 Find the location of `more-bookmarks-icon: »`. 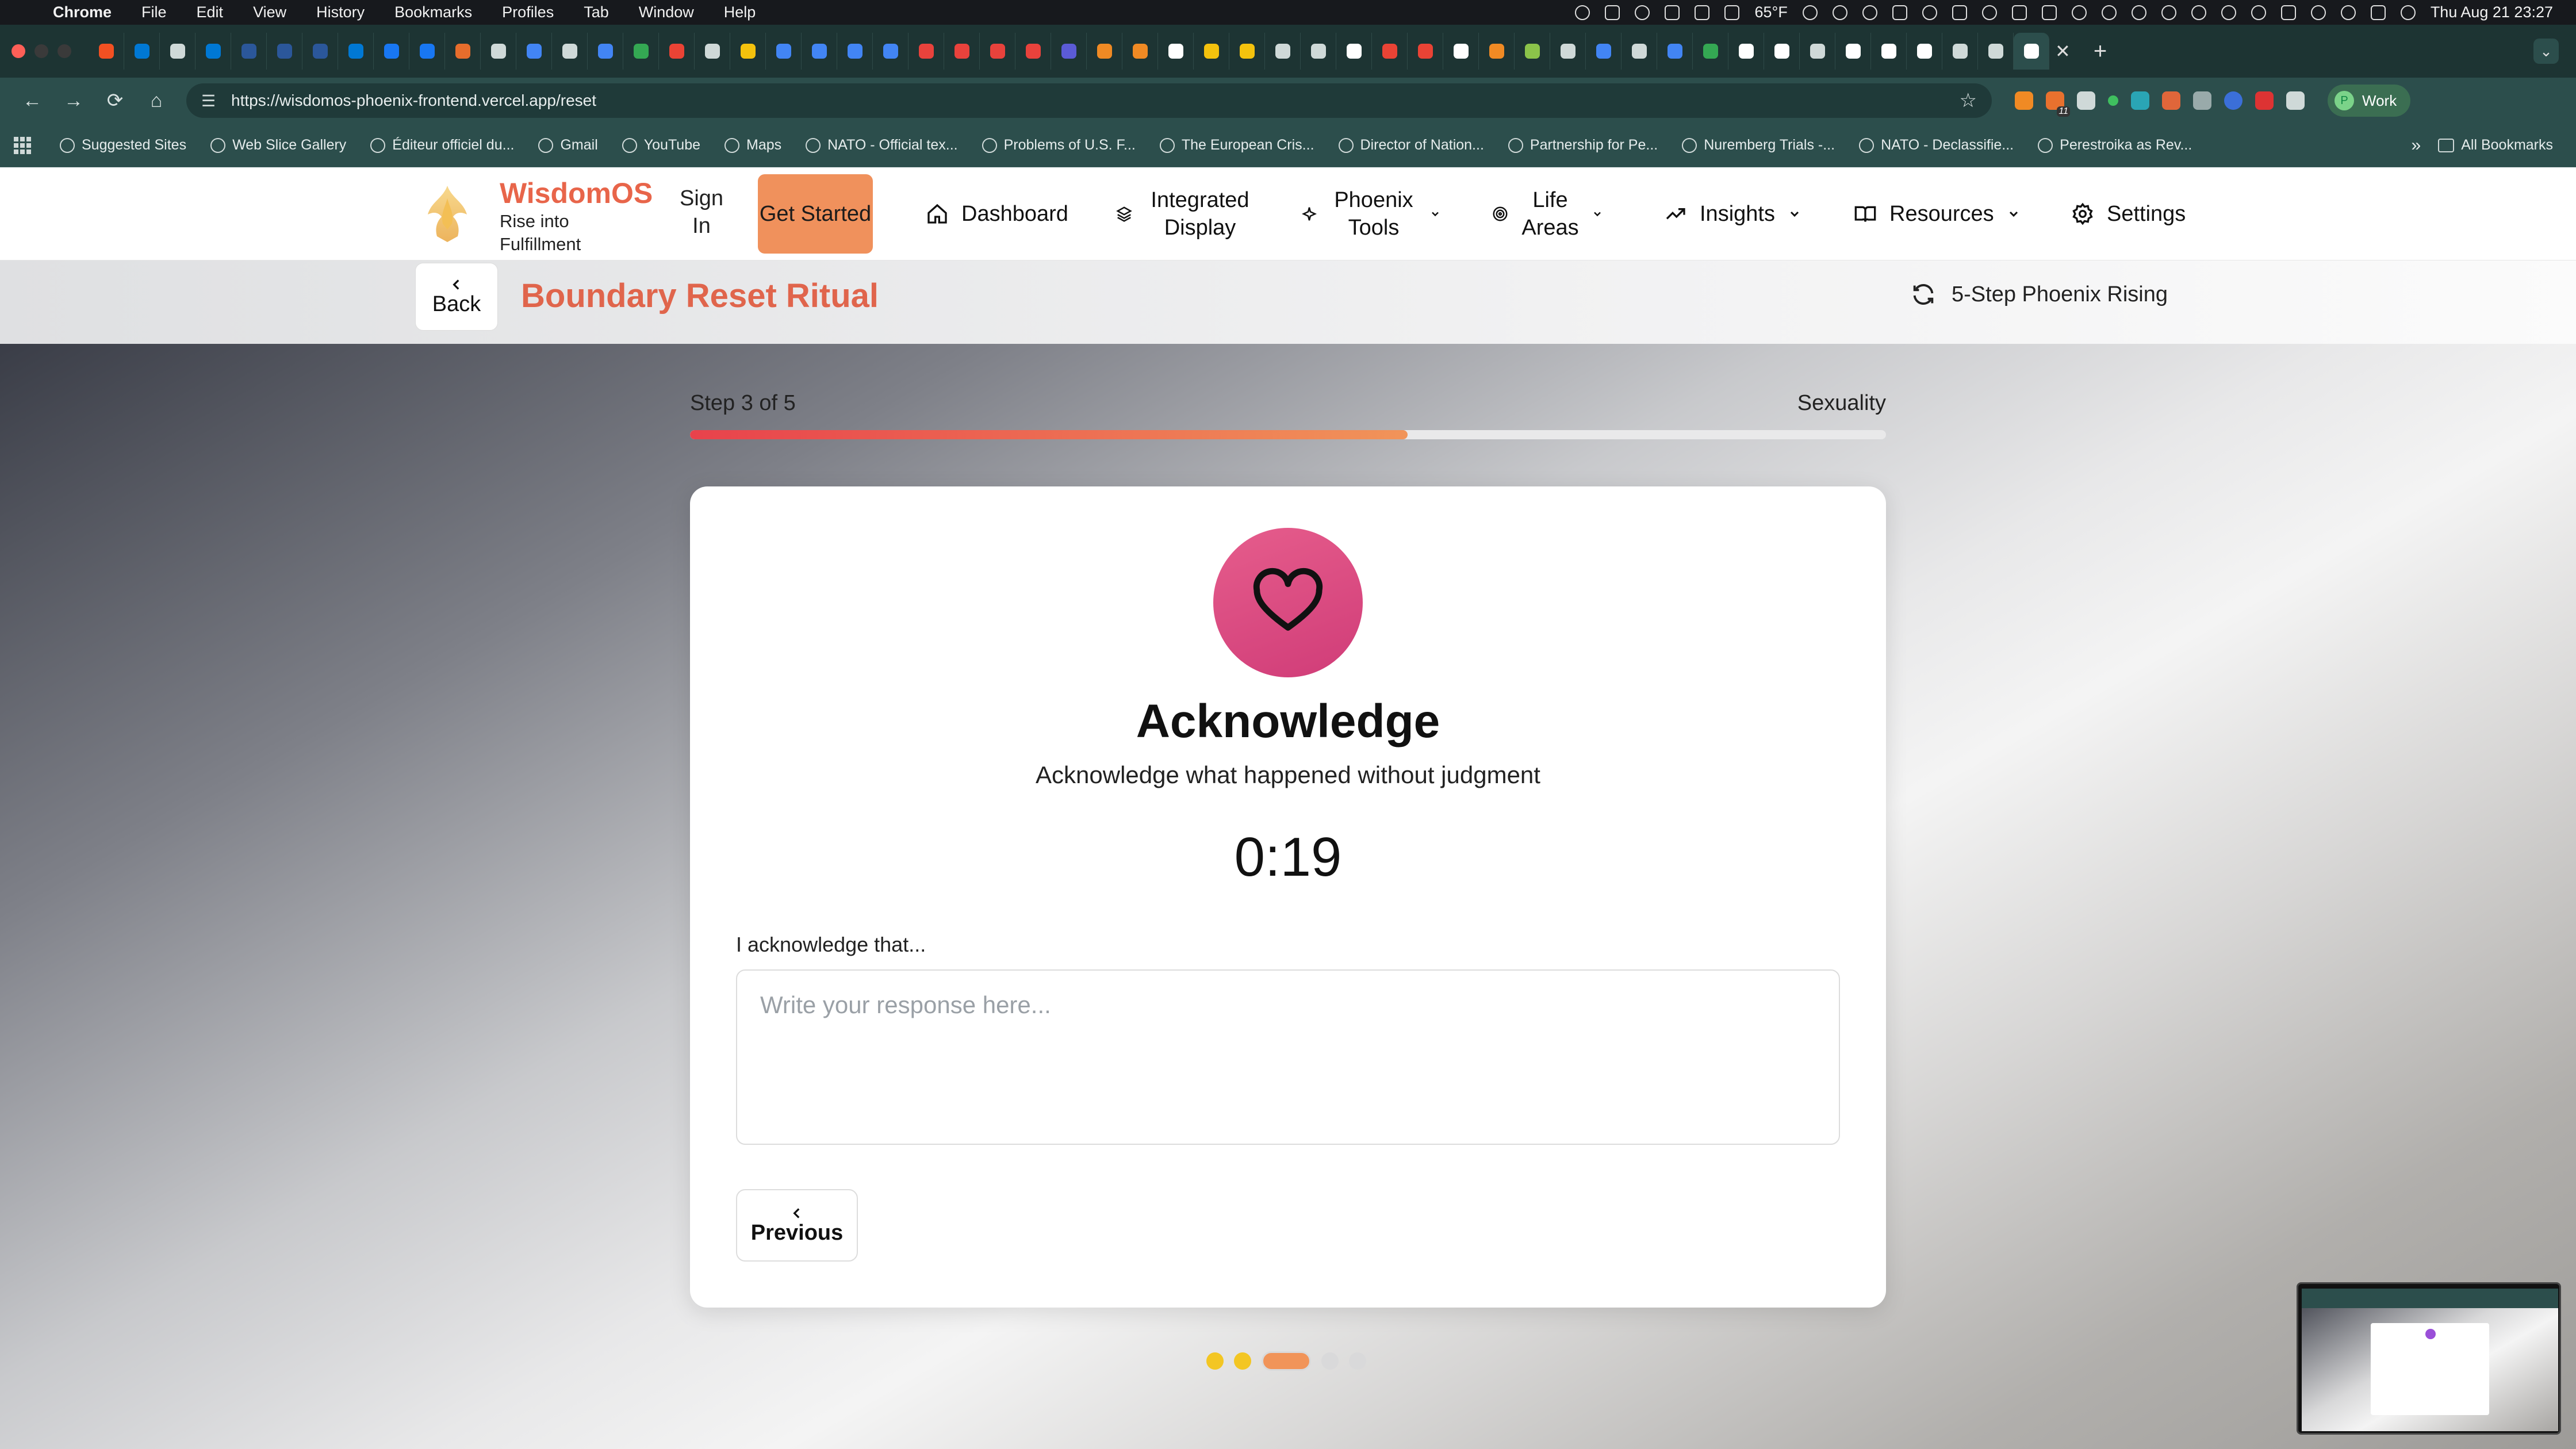

more-bookmarks-icon: » is located at coordinates (2416, 145).